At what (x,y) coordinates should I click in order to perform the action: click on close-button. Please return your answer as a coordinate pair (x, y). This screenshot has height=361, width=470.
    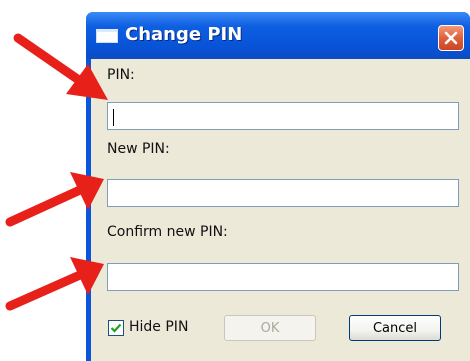
    Looking at the image, I should click on (451, 38).